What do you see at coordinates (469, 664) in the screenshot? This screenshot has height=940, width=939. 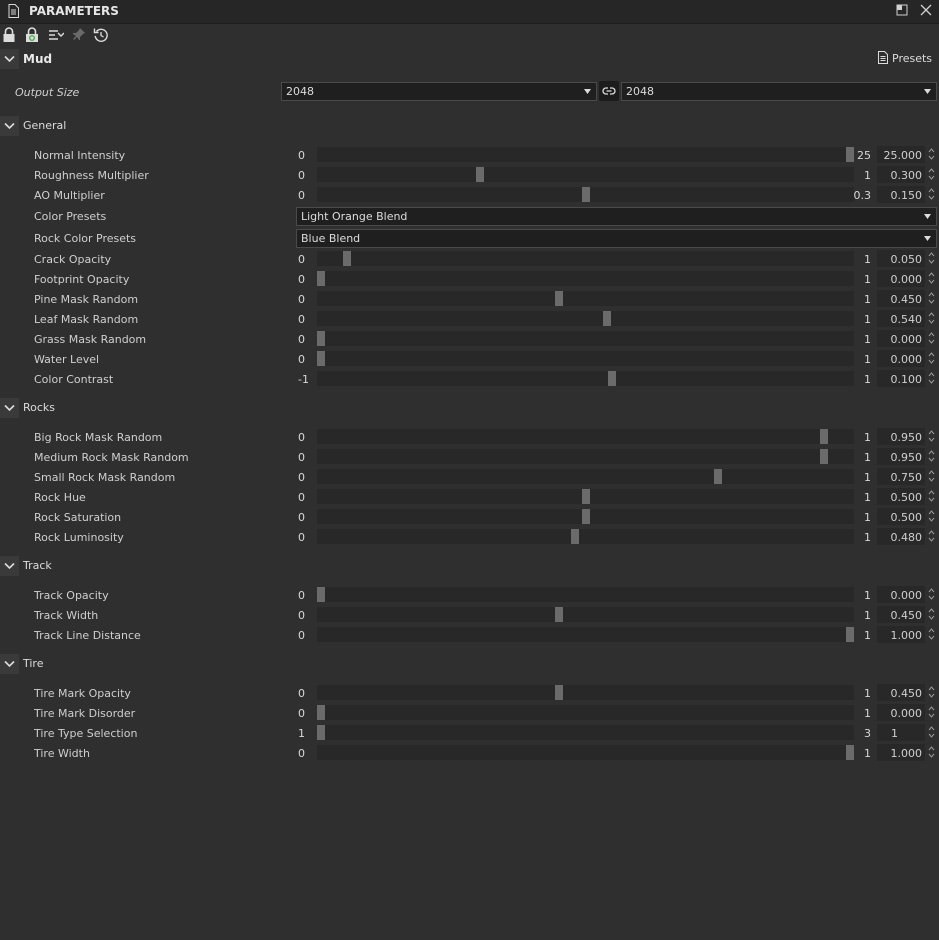 I see `group-header-tire: Tire` at bounding box center [469, 664].